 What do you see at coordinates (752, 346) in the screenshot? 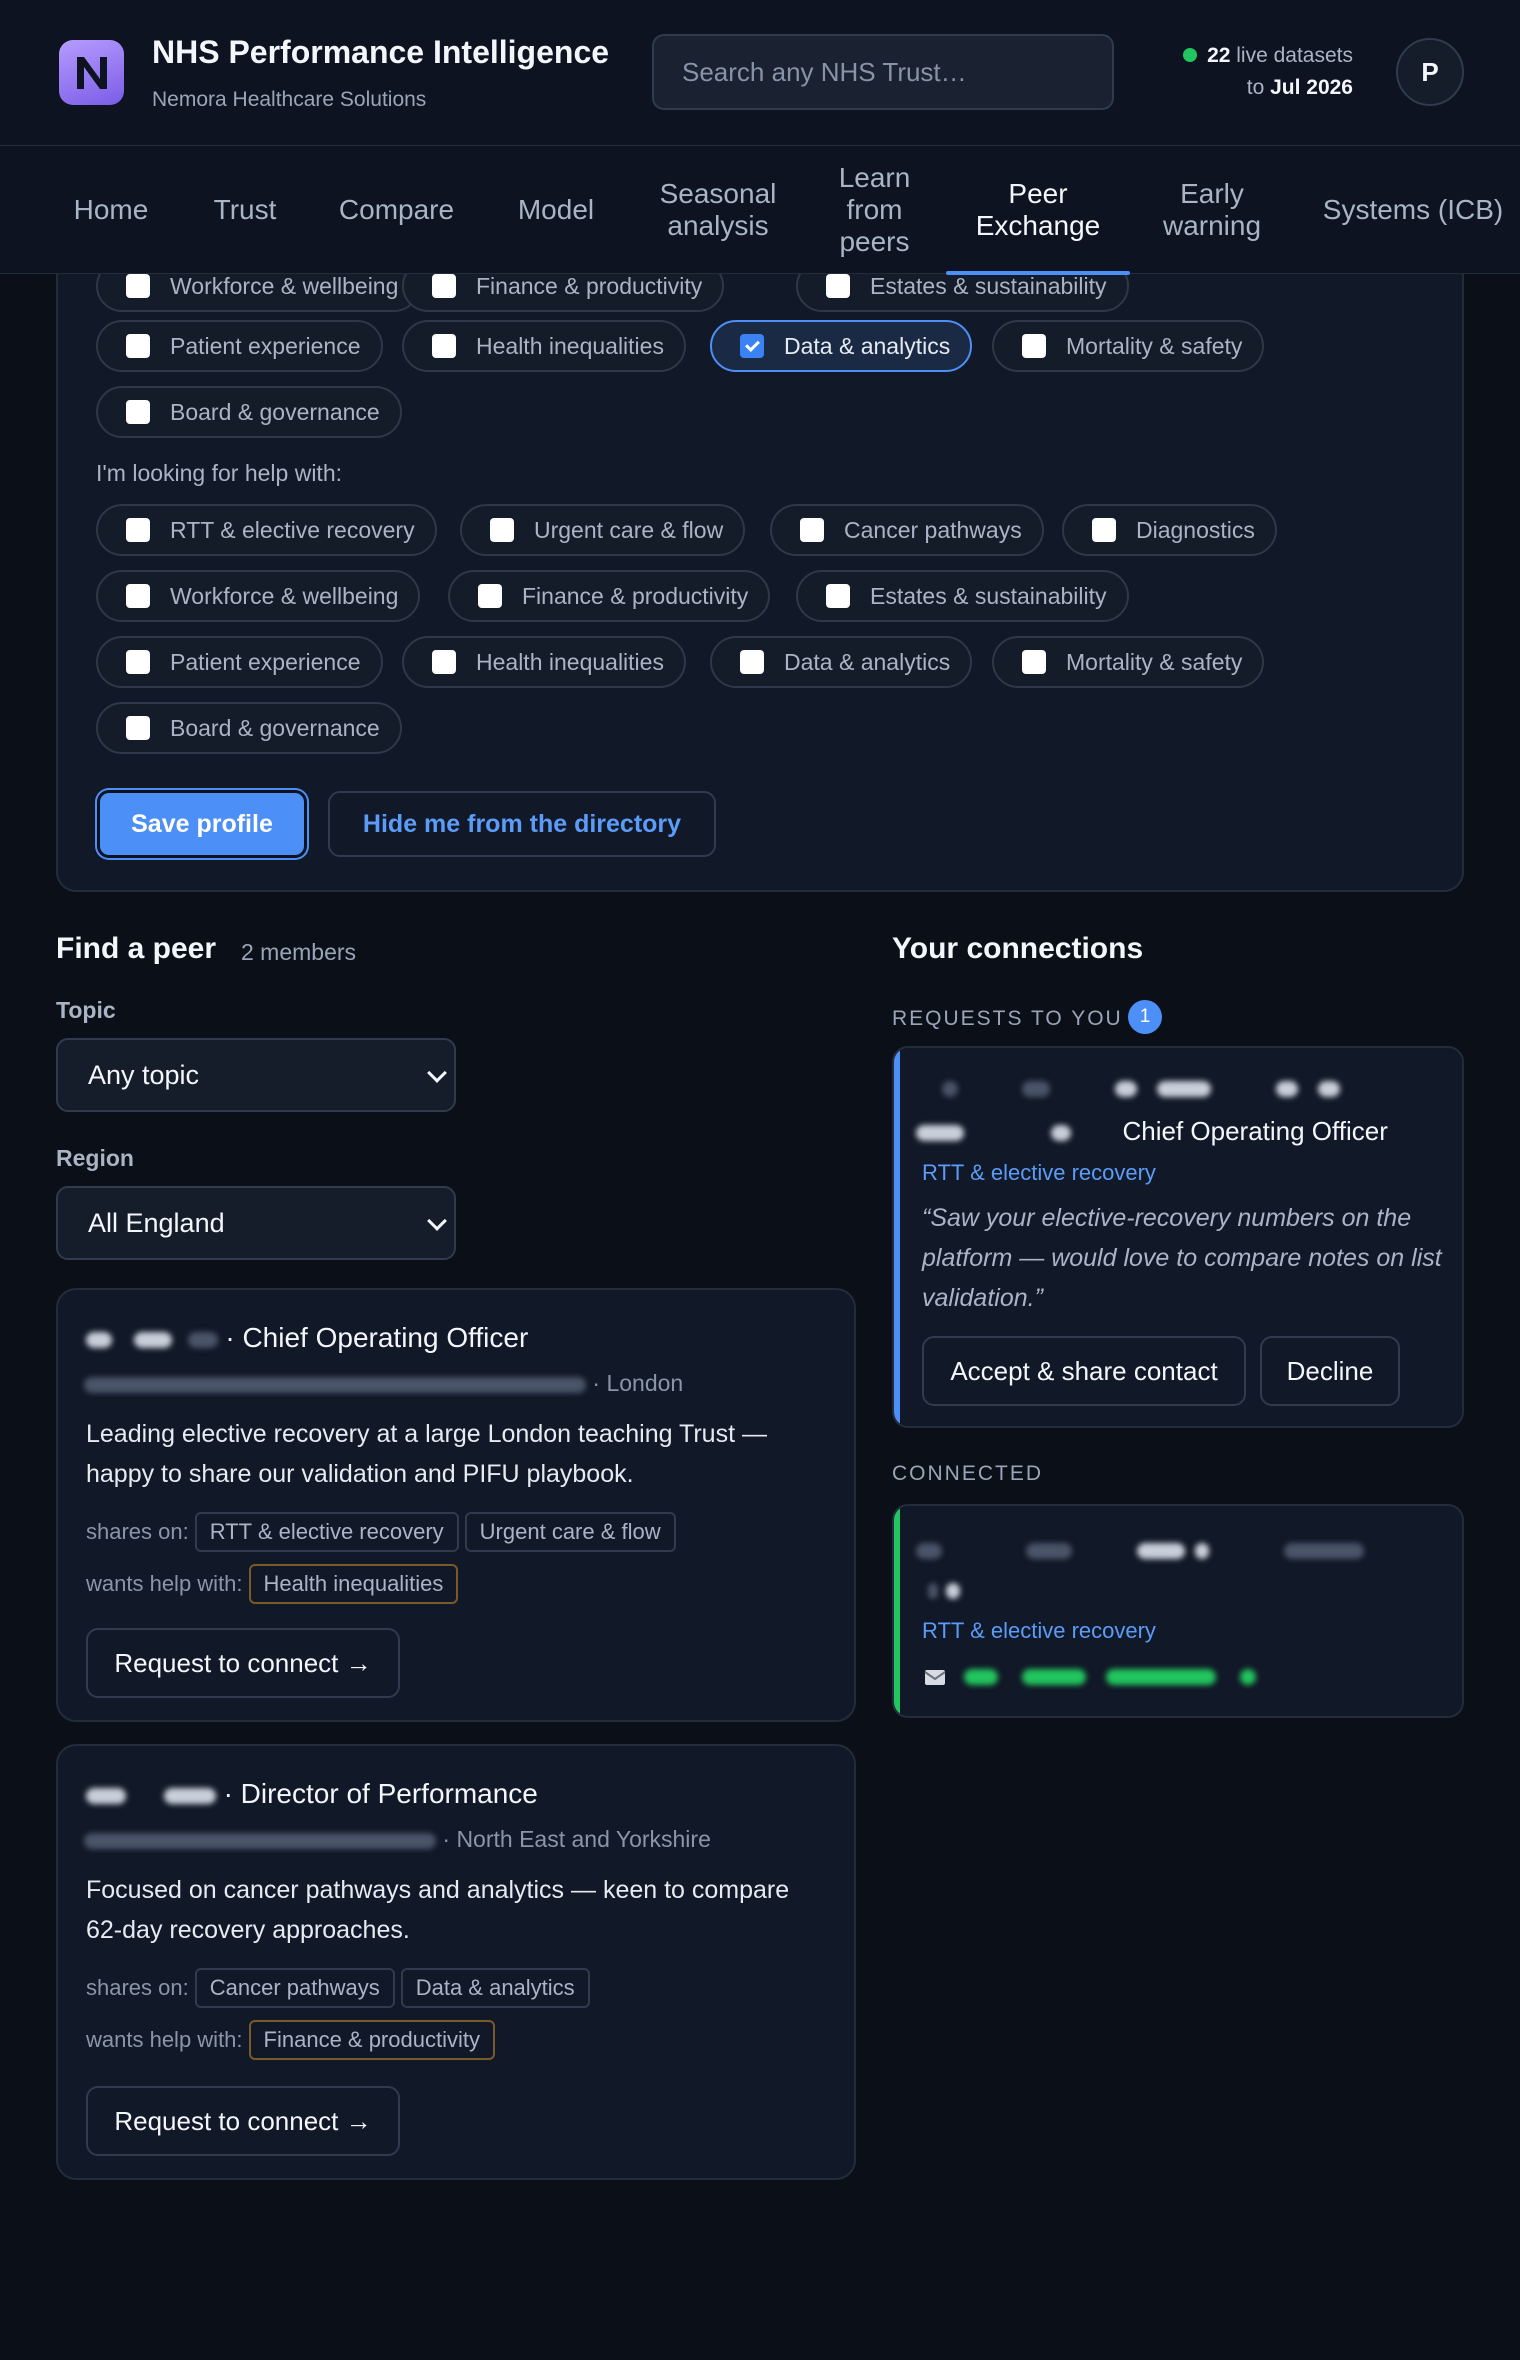
I see `checkbox-checked` at bounding box center [752, 346].